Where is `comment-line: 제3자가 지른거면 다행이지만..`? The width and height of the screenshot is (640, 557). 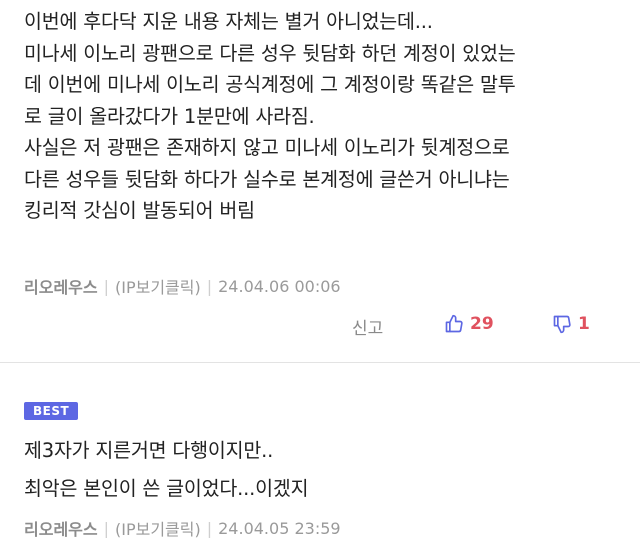
comment-line: 제3자가 지른거면 다행이지만.. is located at coordinates (149, 450).